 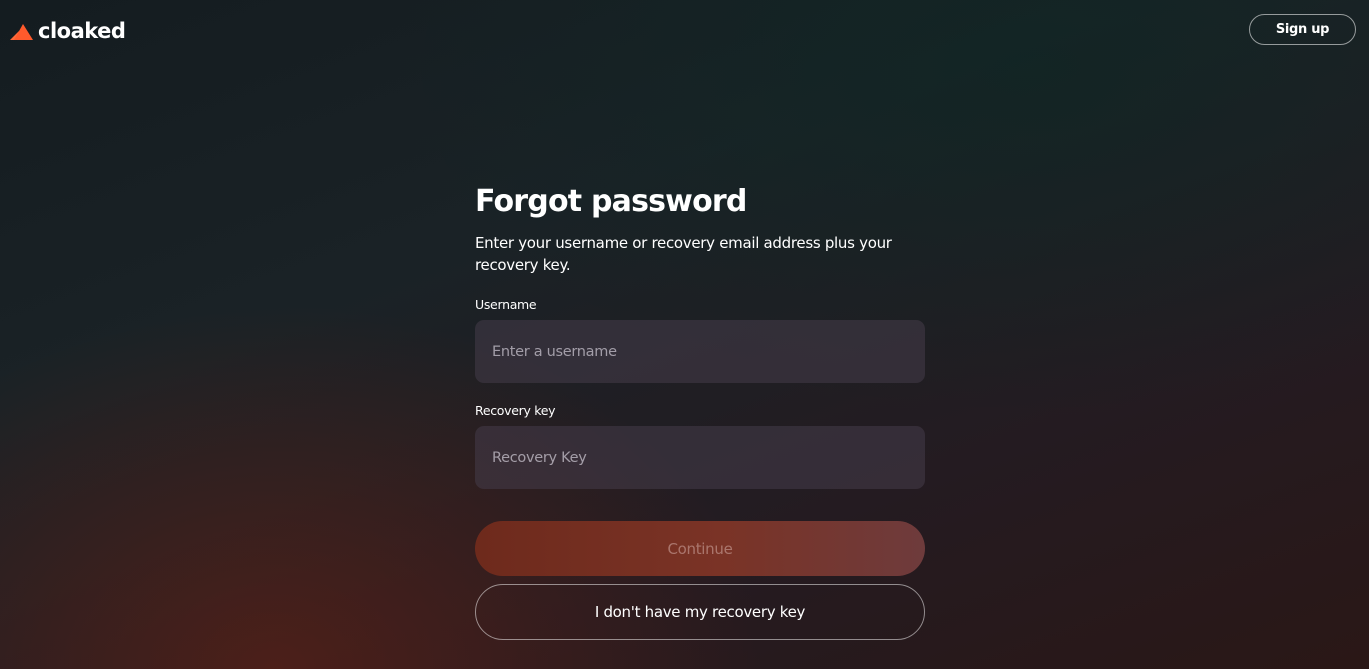 What do you see at coordinates (611, 201) in the screenshot?
I see `page-title: Forgot password` at bounding box center [611, 201].